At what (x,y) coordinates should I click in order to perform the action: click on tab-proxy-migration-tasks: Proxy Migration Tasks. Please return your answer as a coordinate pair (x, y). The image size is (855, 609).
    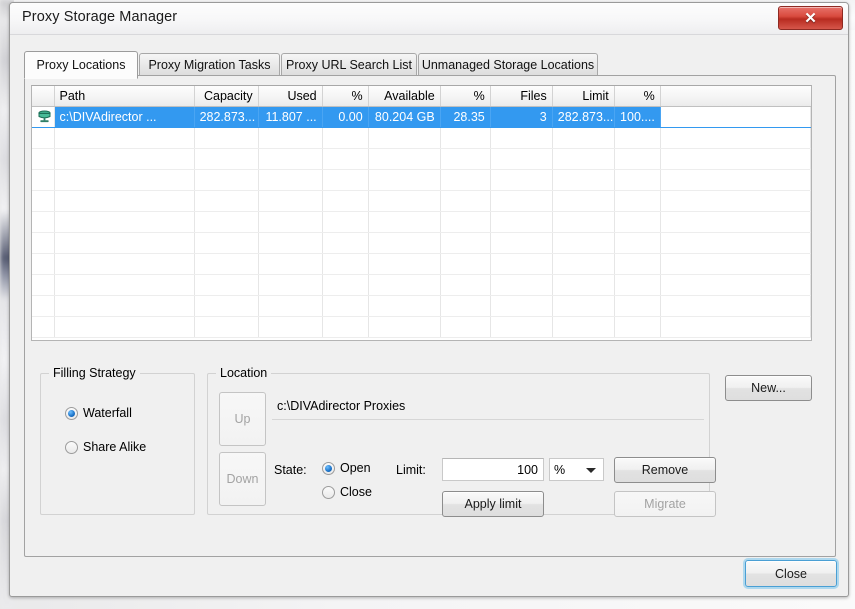
    Looking at the image, I should click on (209, 64).